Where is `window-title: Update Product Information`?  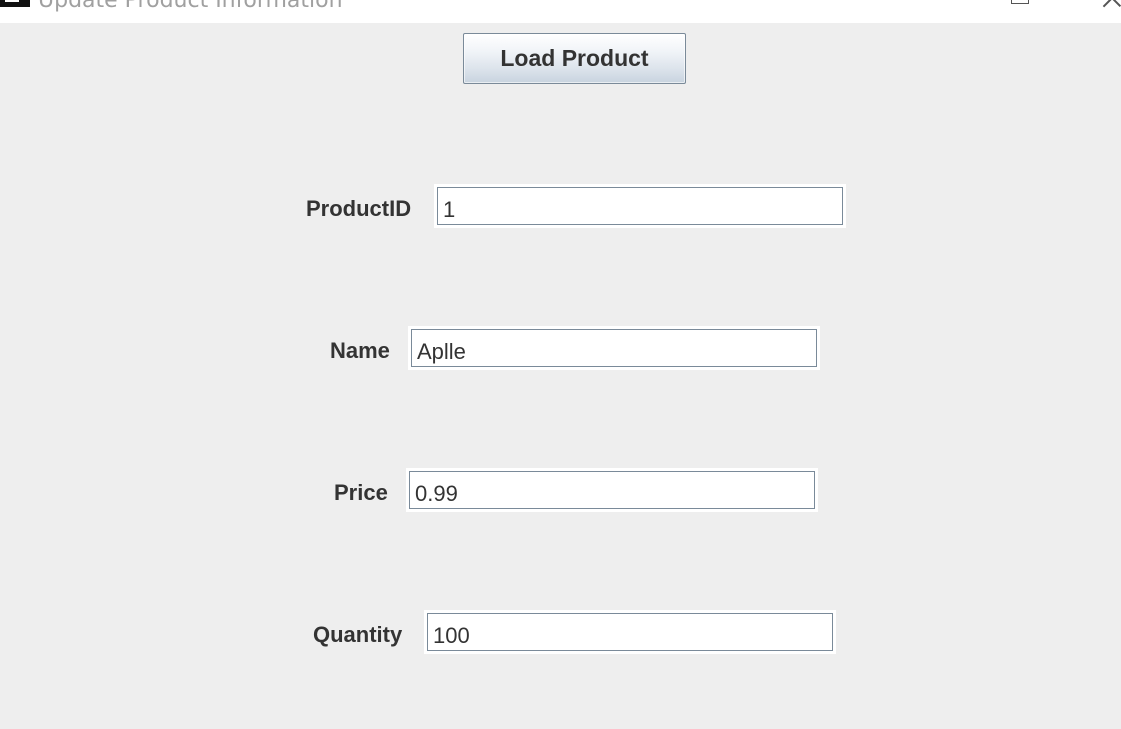
window-title: Update Product Information is located at coordinates (190, 6).